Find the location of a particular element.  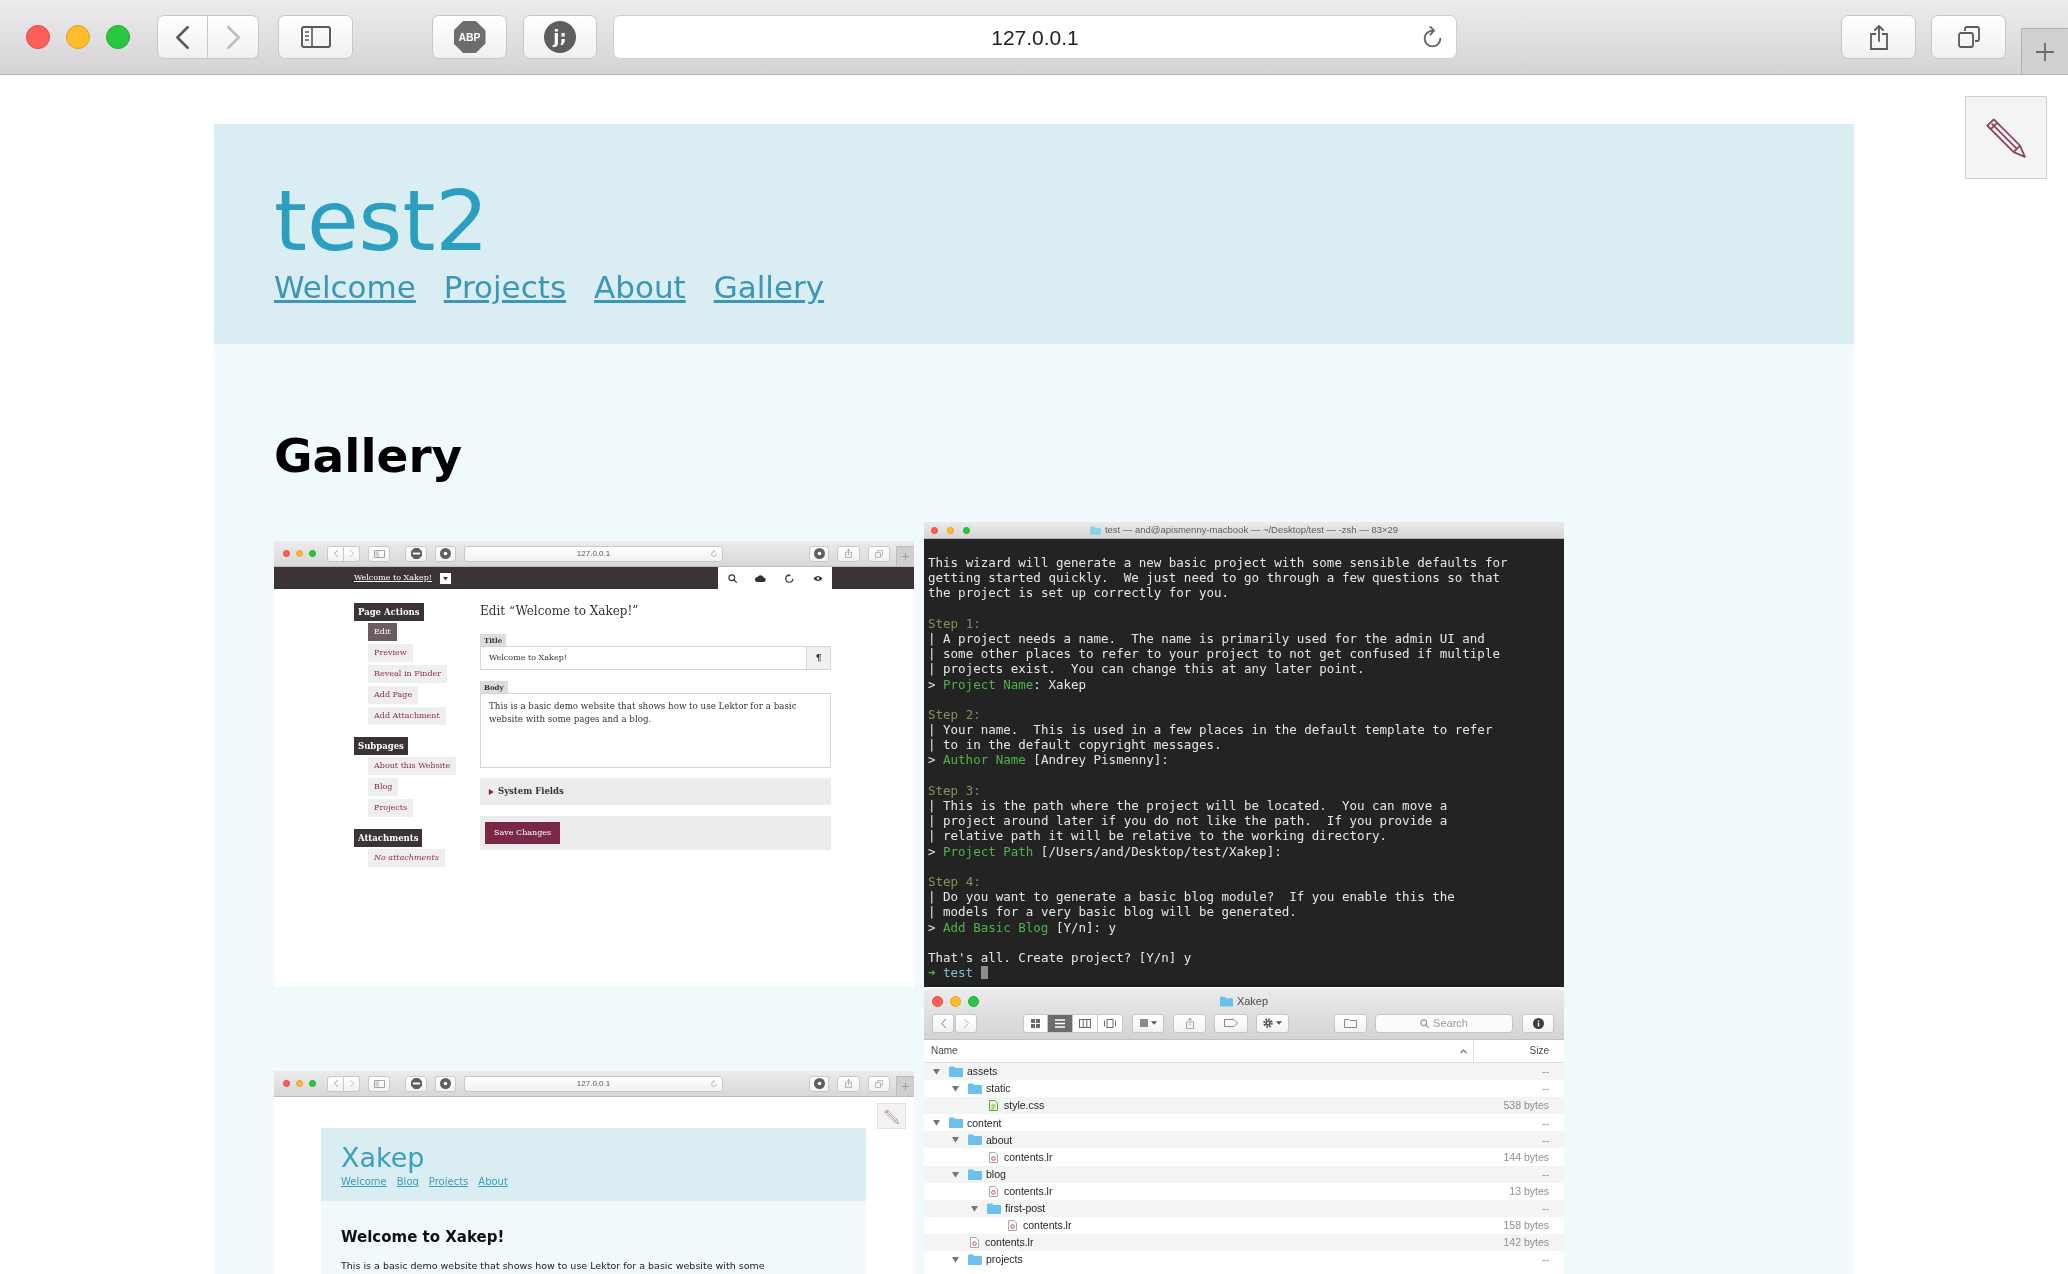

sidebar-link: Reveal in Finder is located at coordinates (408, 674).